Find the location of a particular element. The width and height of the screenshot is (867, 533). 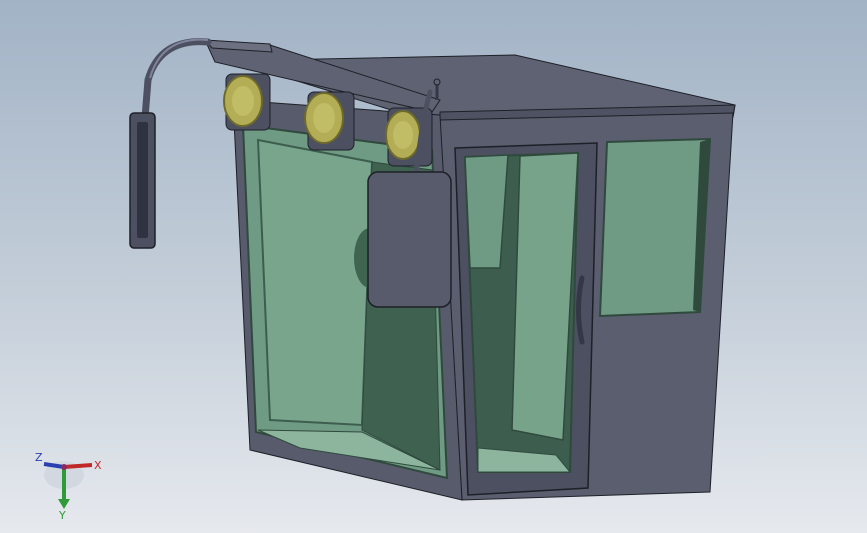

lamp-center-highlight is located at coordinates (324, 118).